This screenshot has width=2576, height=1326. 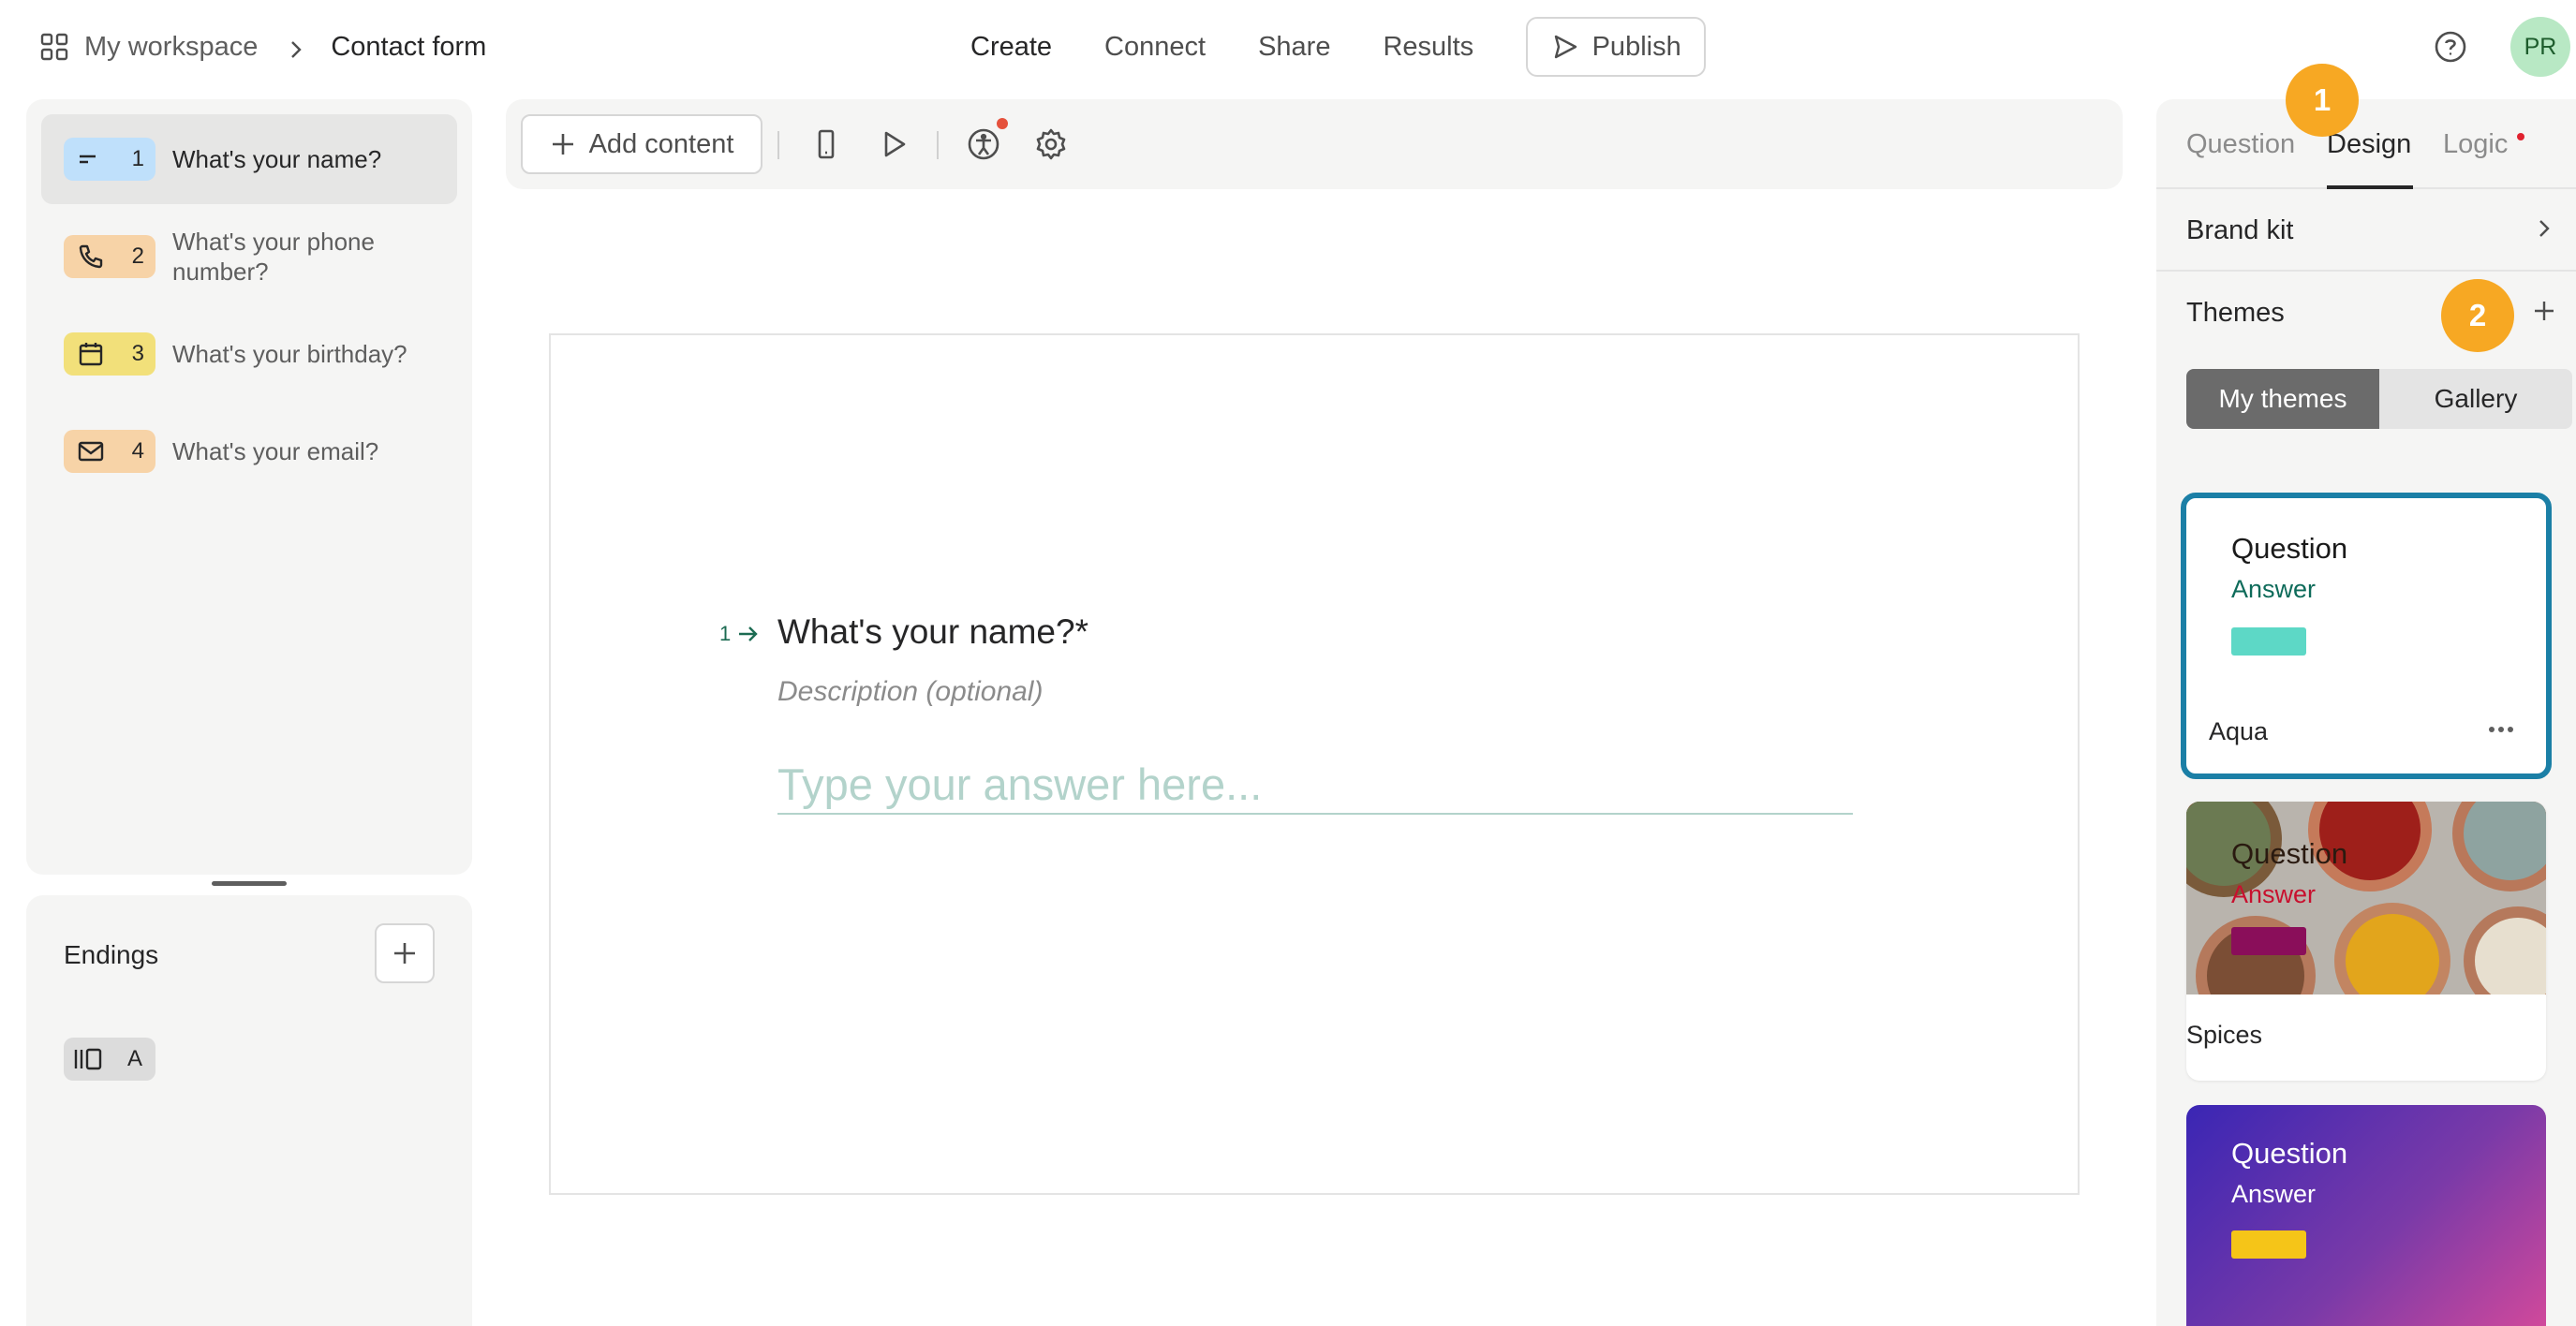 What do you see at coordinates (894, 144) in the screenshot?
I see `play-icon` at bounding box center [894, 144].